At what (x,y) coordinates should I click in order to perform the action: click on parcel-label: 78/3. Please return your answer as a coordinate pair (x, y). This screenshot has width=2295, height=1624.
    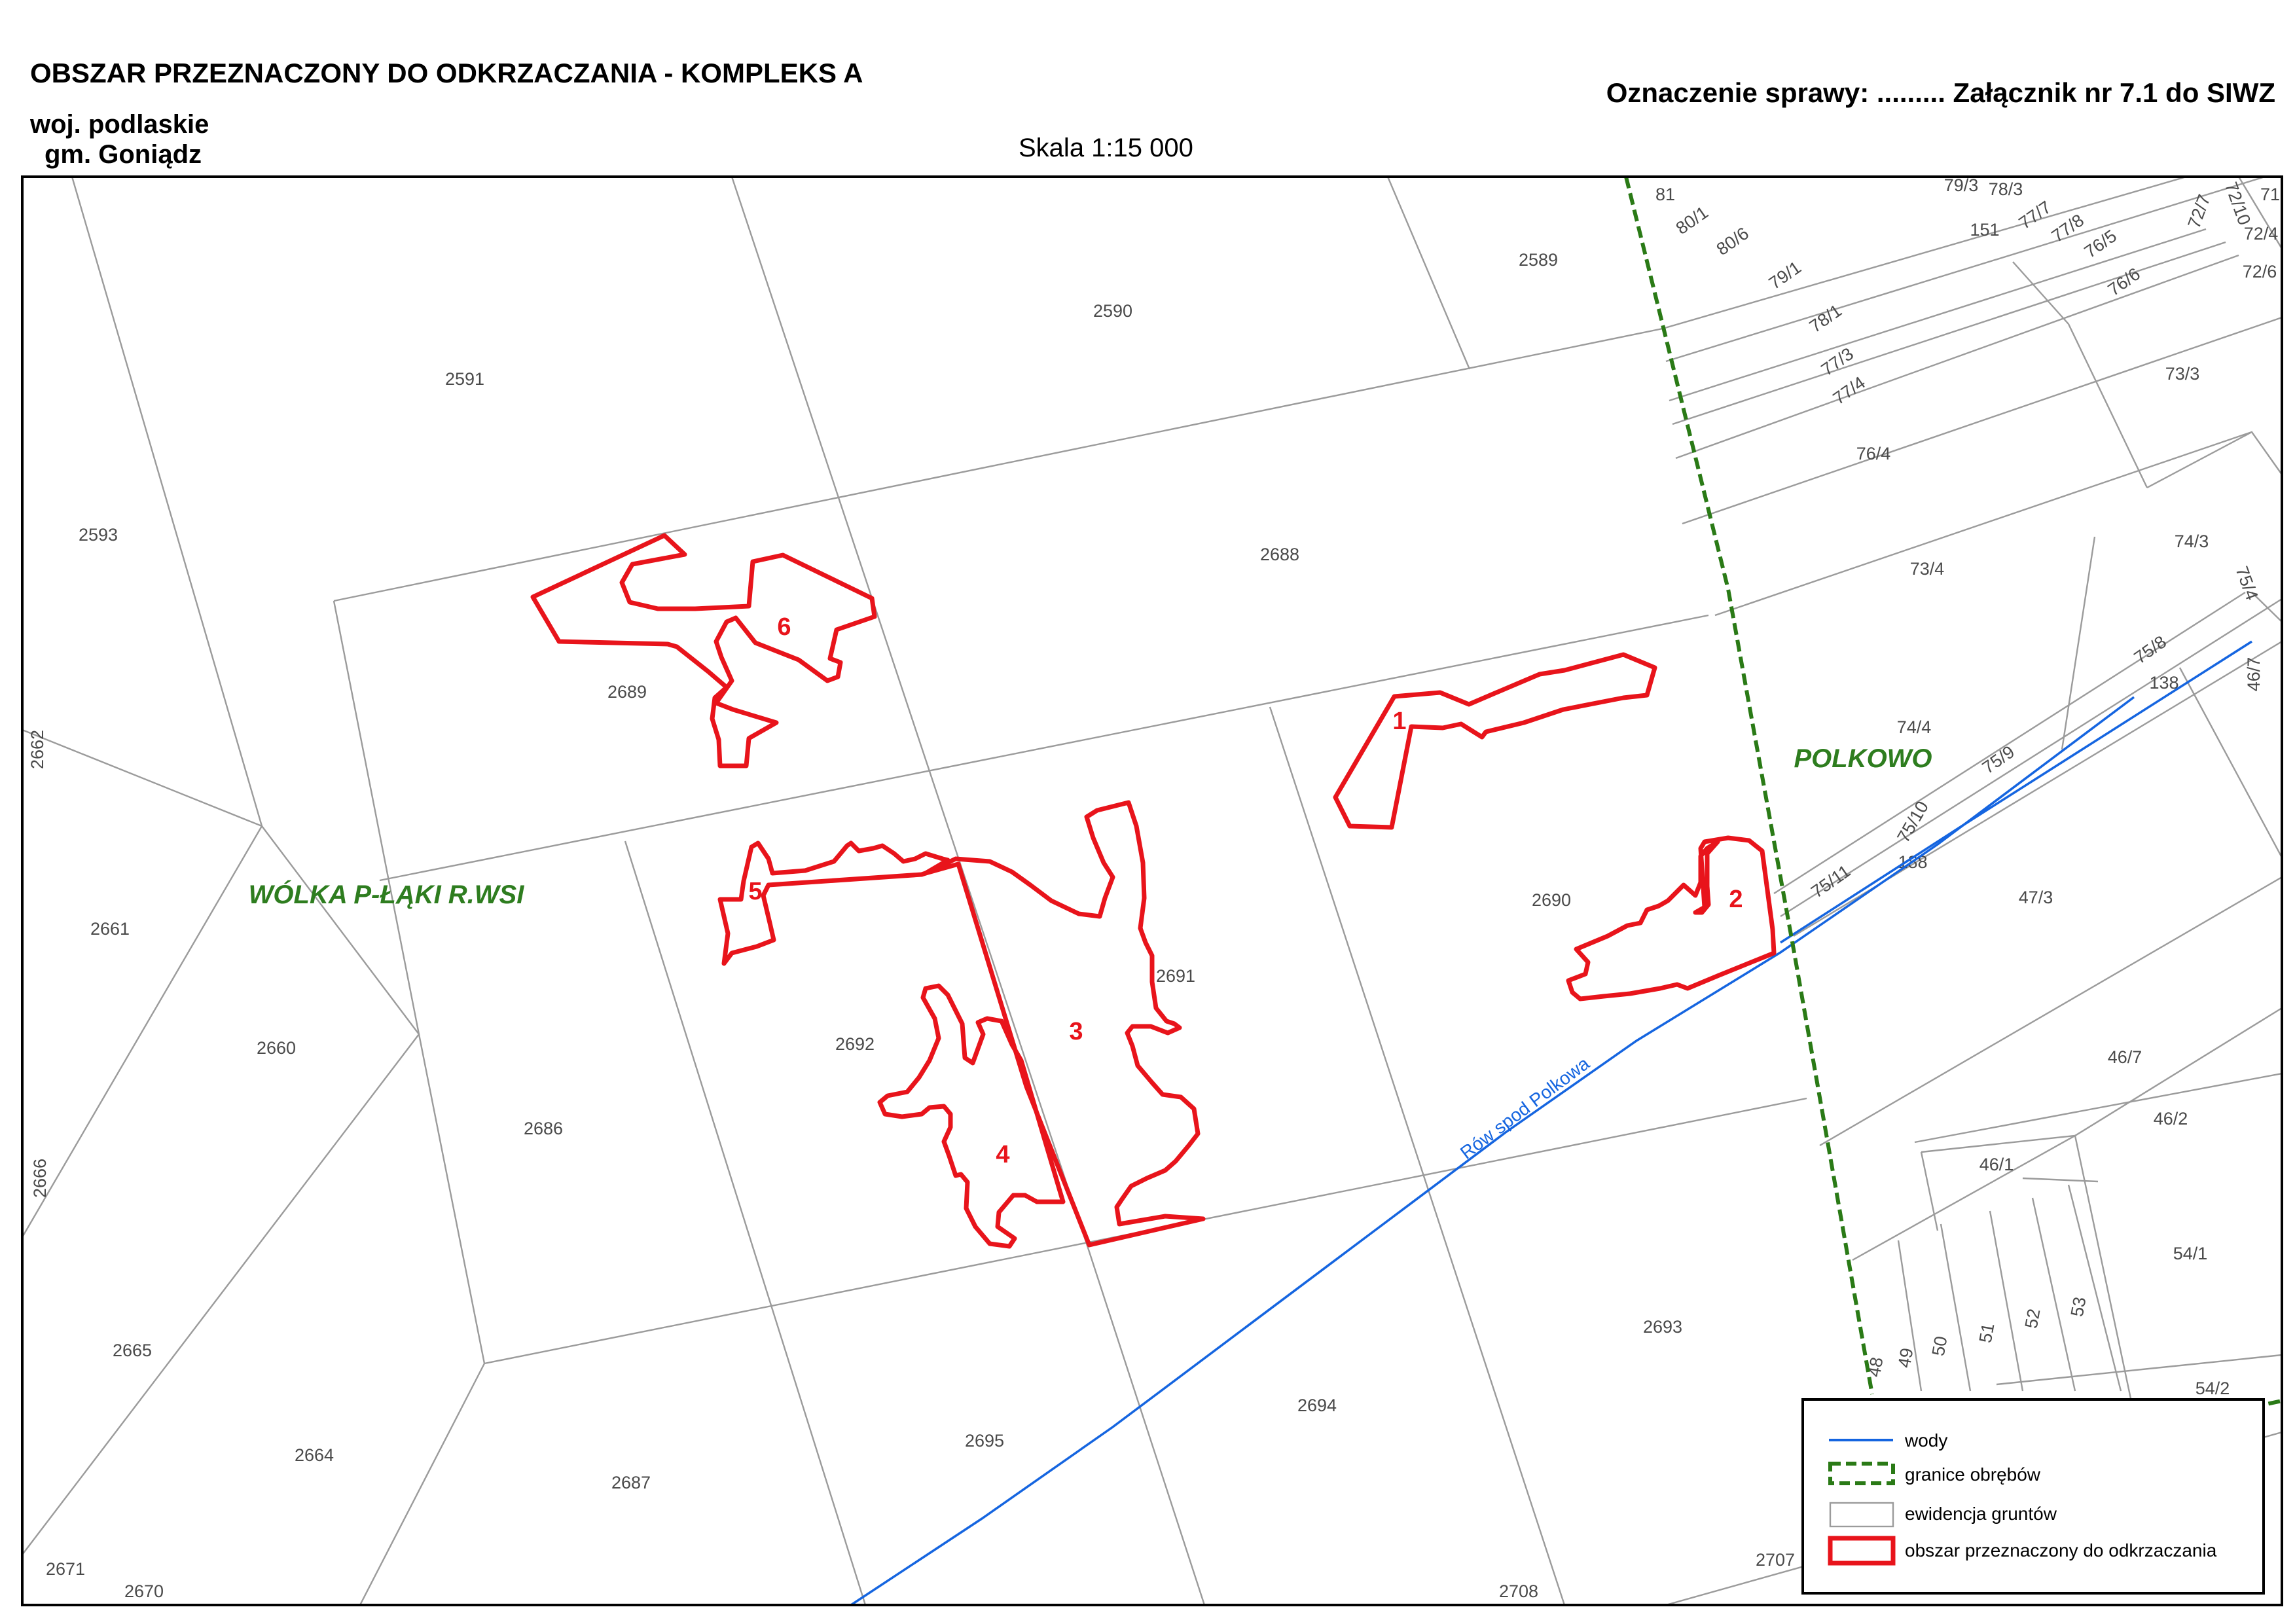
    Looking at the image, I should click on (2006, 189).